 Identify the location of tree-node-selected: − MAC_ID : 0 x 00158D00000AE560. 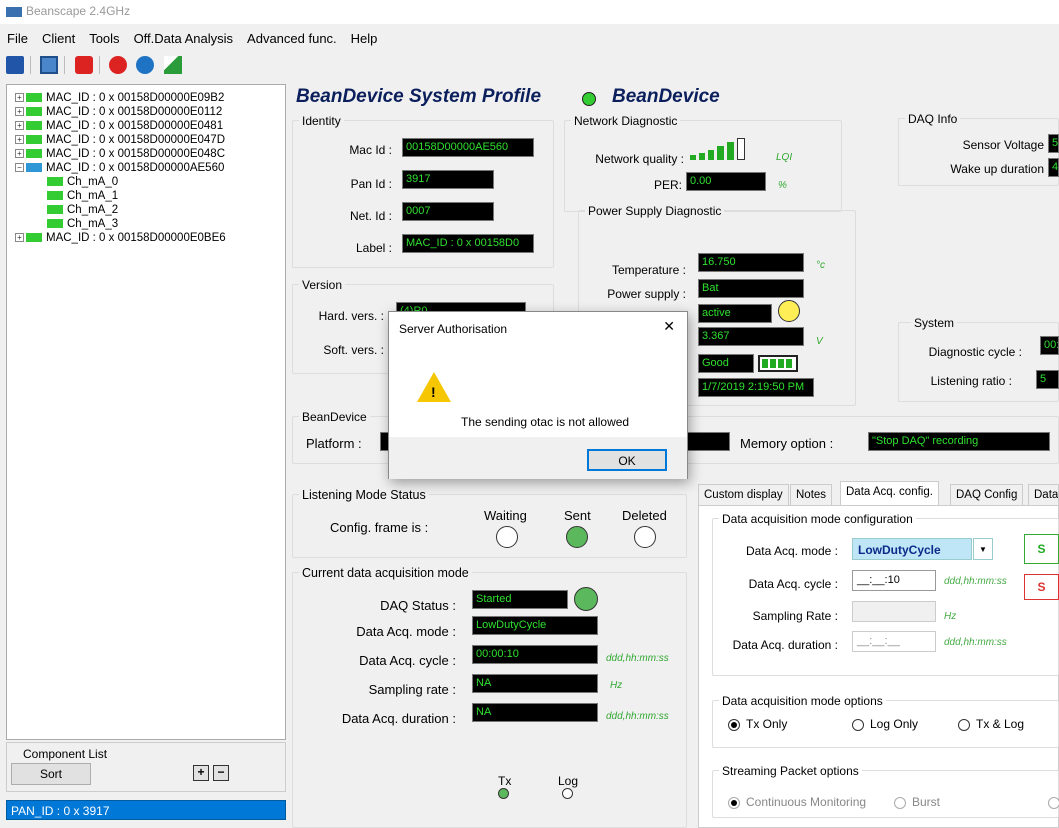
(119, 168).